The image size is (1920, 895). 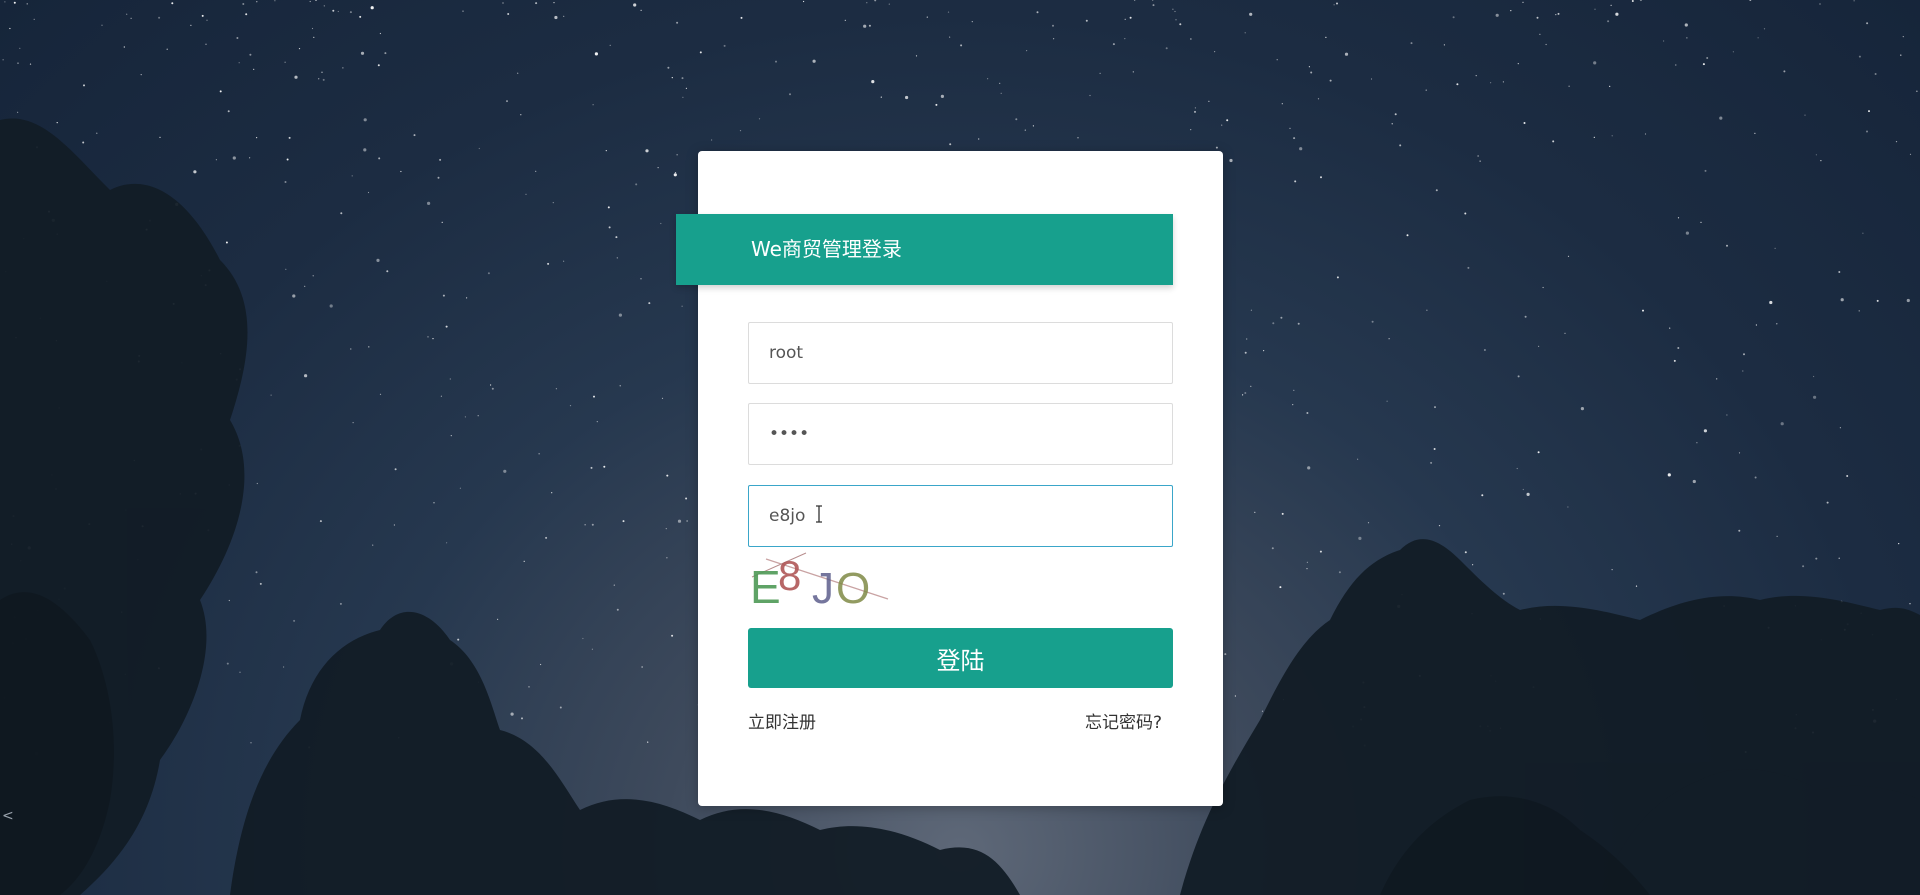 What do you see at coordinates (960, 516) in the screenshot?
I see `captcha-input` at bounding box center [960, 516].